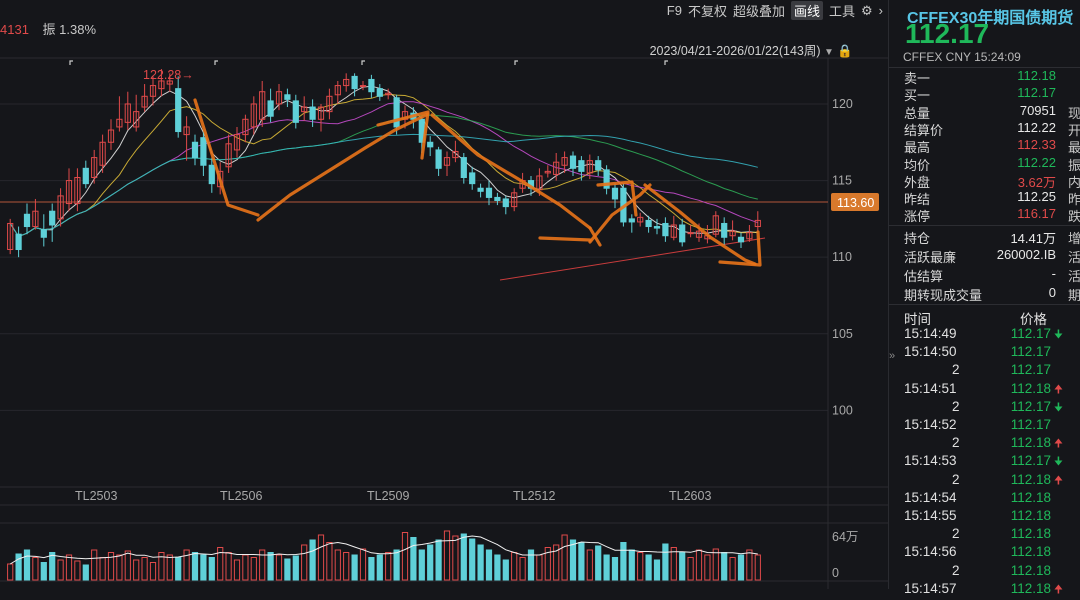 This screenshot has height=600, width=1080. I want to click on y-tick-label: 120, so click(842, 104).